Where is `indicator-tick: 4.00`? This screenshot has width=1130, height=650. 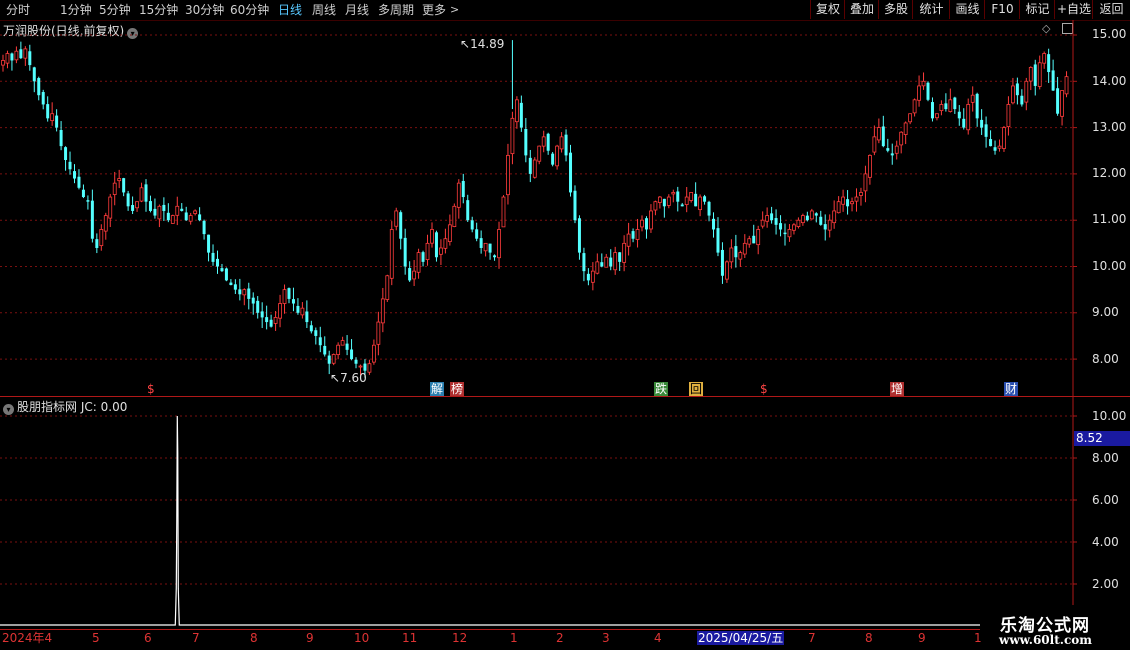
indicator-tick: 4.00 is located at coordinates (1105, 542).